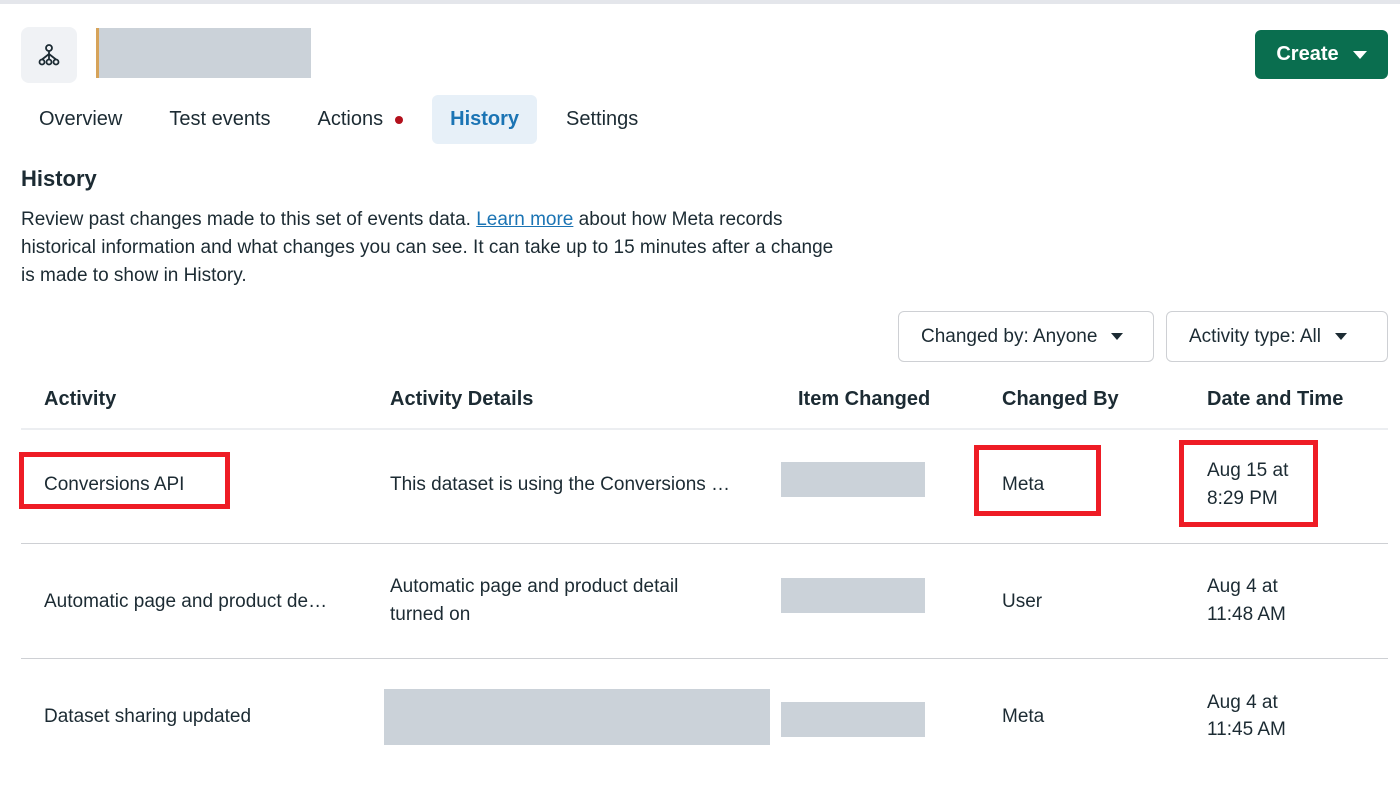  Describe the element at coordinates (1242, 702) in the screenshot. I see `row3-date: Aug 4 at` at that location.